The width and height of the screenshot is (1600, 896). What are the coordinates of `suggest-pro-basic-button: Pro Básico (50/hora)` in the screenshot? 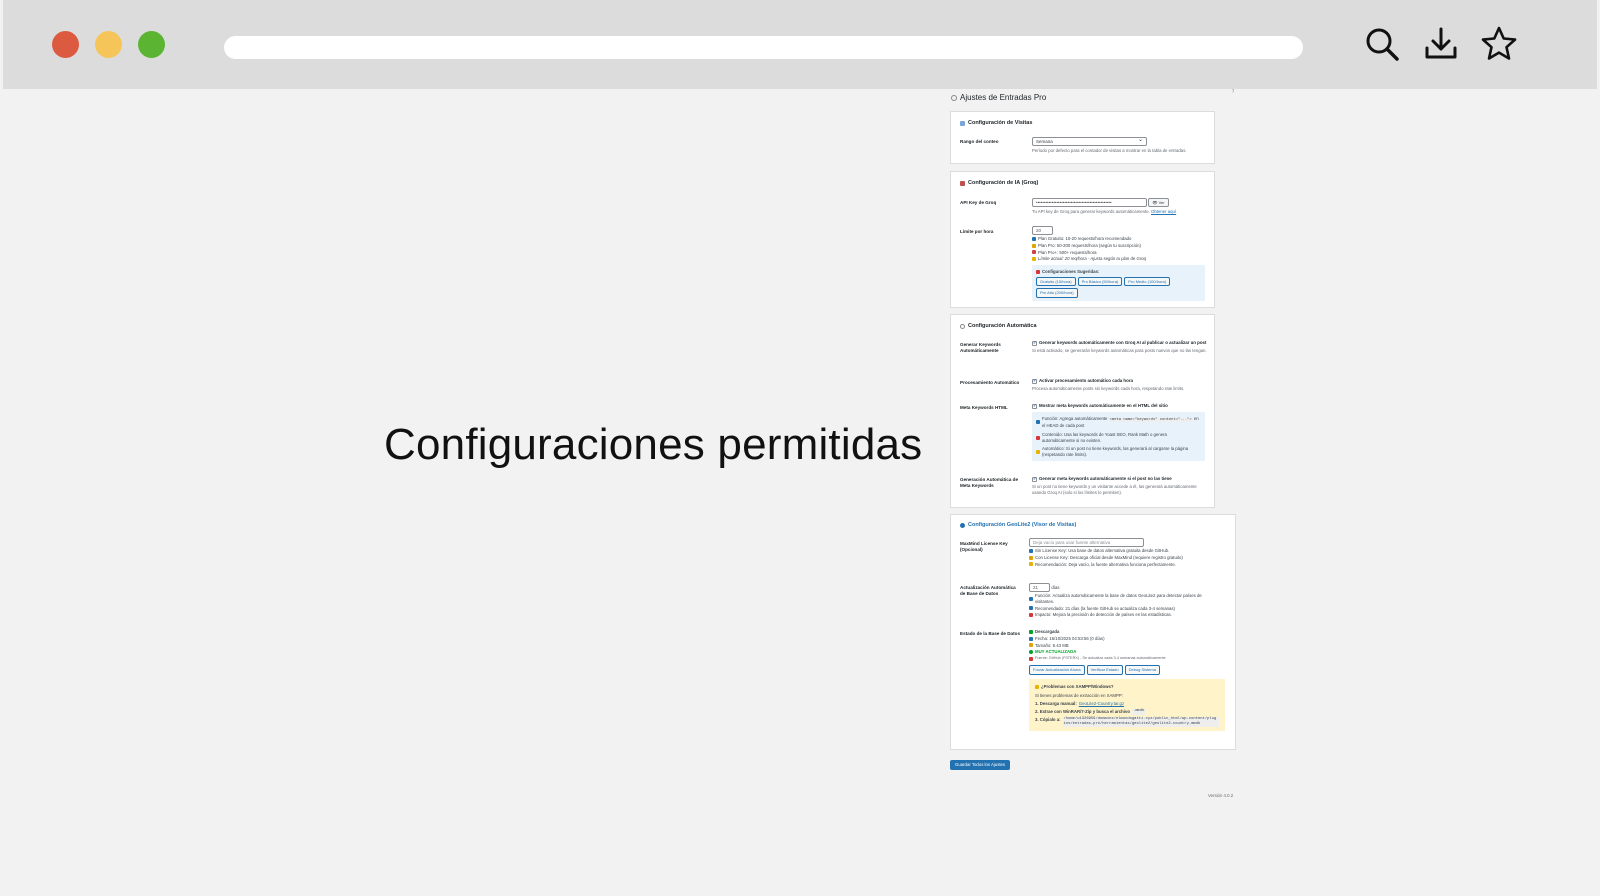 It's located at (1100, 281).